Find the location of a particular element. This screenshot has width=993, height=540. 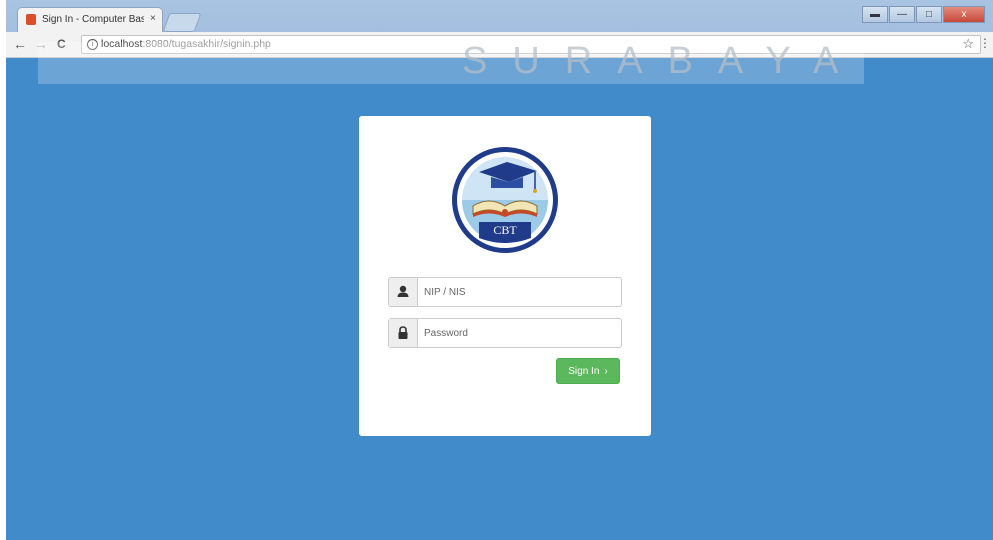

minimize-button: — is located at coordinates (902, 14).